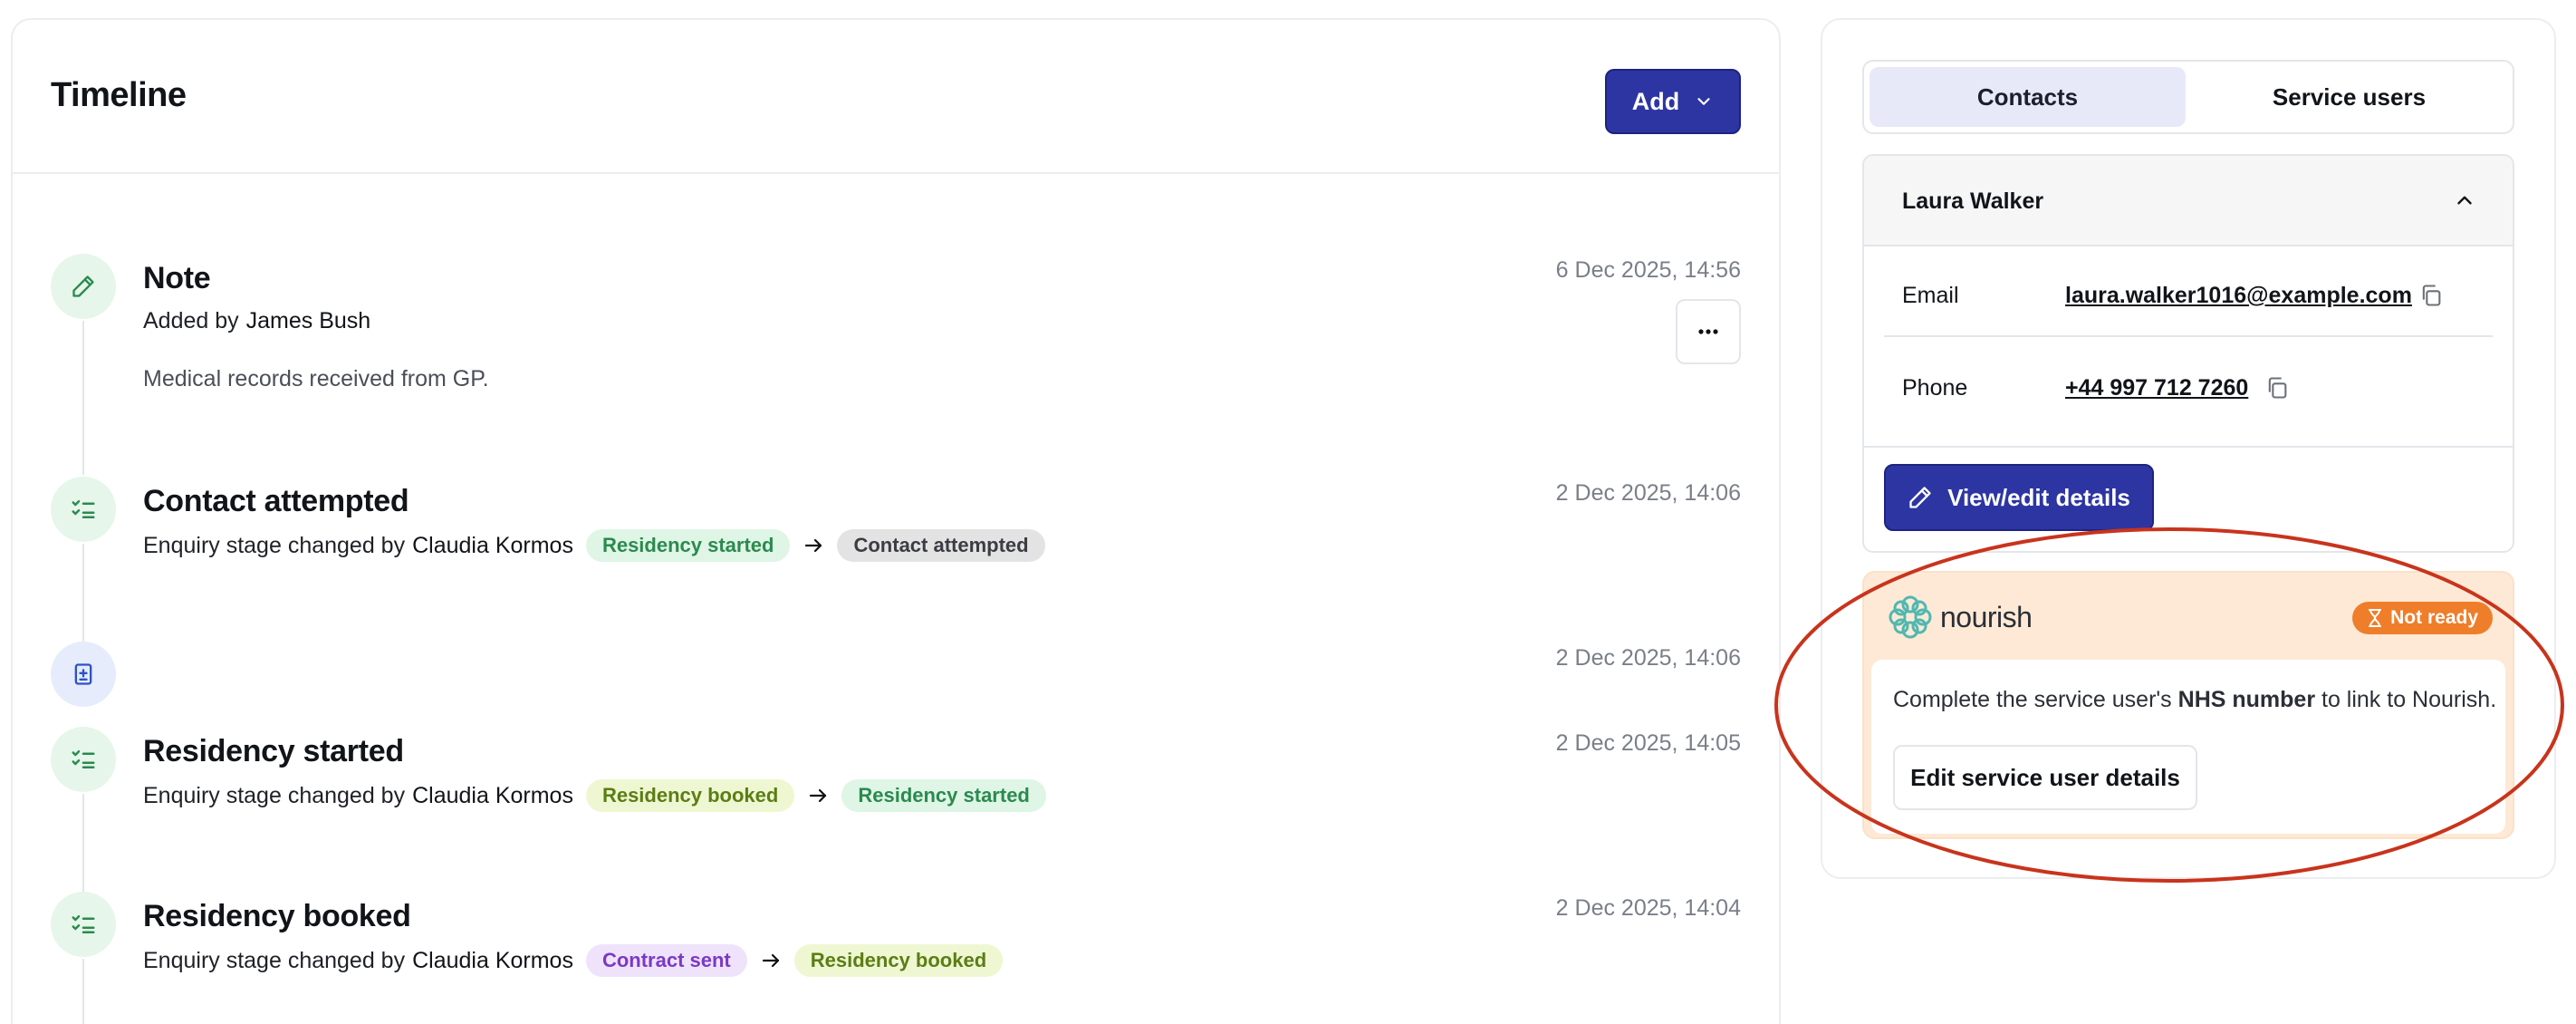 This screenshot has width=2576, height=1024. I want to click on phone-row: Phone +44 997 712 7260, so click(2188, 384).